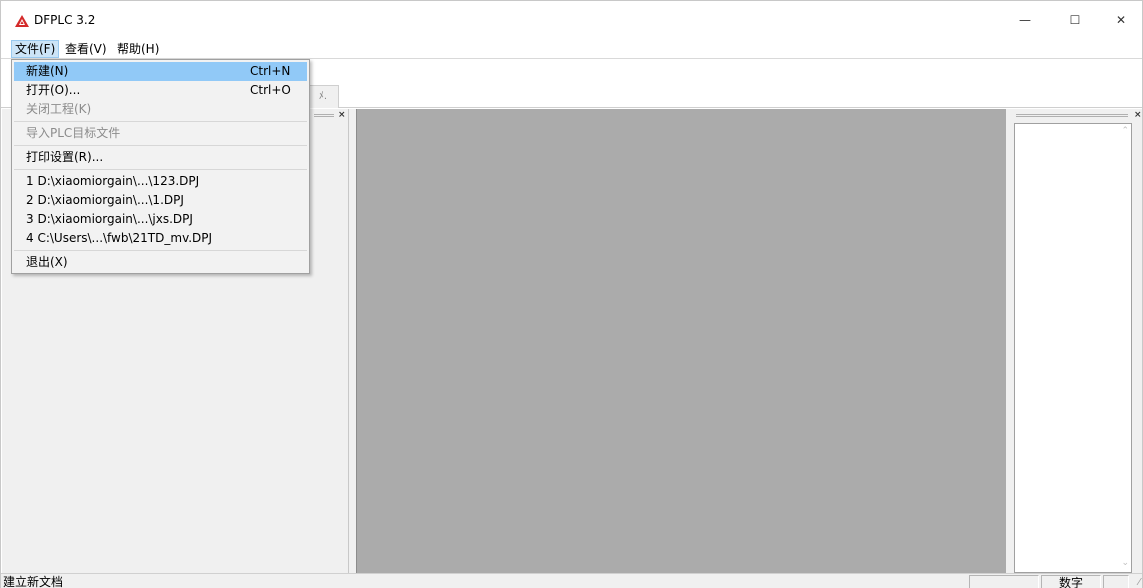  What do you see at coordinates (342, 115) in the screenshot?
I see `left-pane-close-icon: ×` at bounding box center [342, 115].